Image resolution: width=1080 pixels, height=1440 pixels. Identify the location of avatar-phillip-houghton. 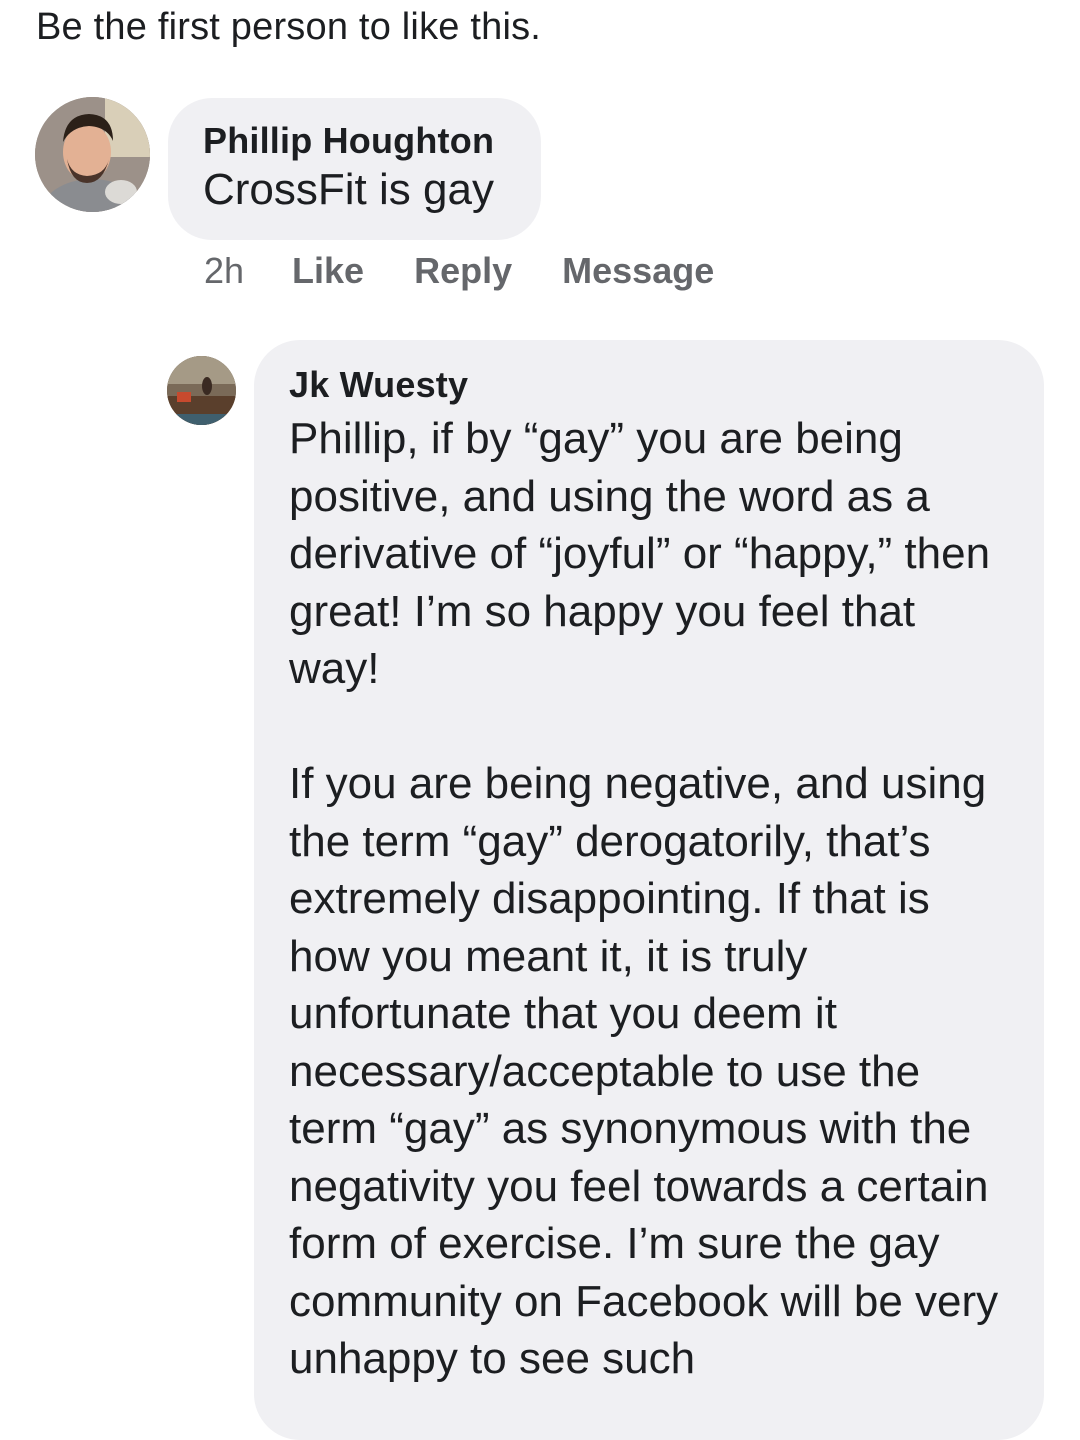
(92, 154).